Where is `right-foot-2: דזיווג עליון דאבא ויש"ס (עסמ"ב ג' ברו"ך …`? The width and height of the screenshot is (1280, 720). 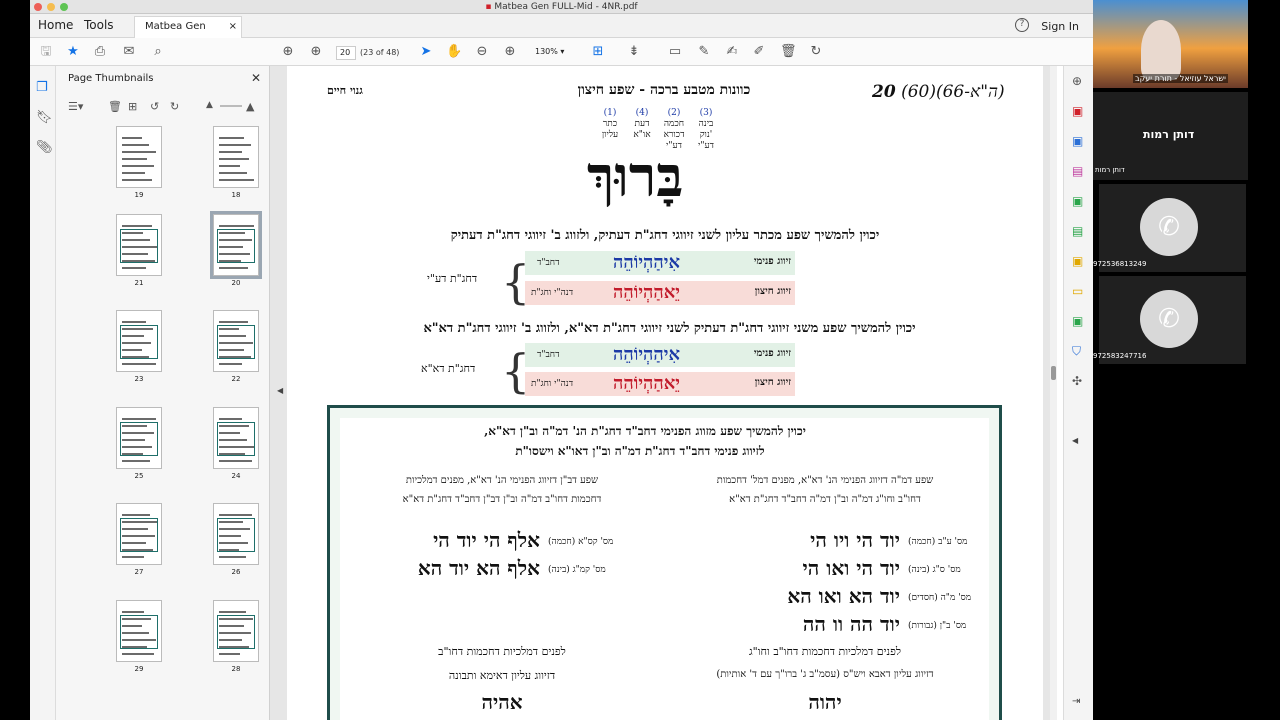
right-foot-2: דזיווג עליון דאבא ויש"ס (עסמ"ב ג' ברו"ך … is located at coordinates (825, 674).